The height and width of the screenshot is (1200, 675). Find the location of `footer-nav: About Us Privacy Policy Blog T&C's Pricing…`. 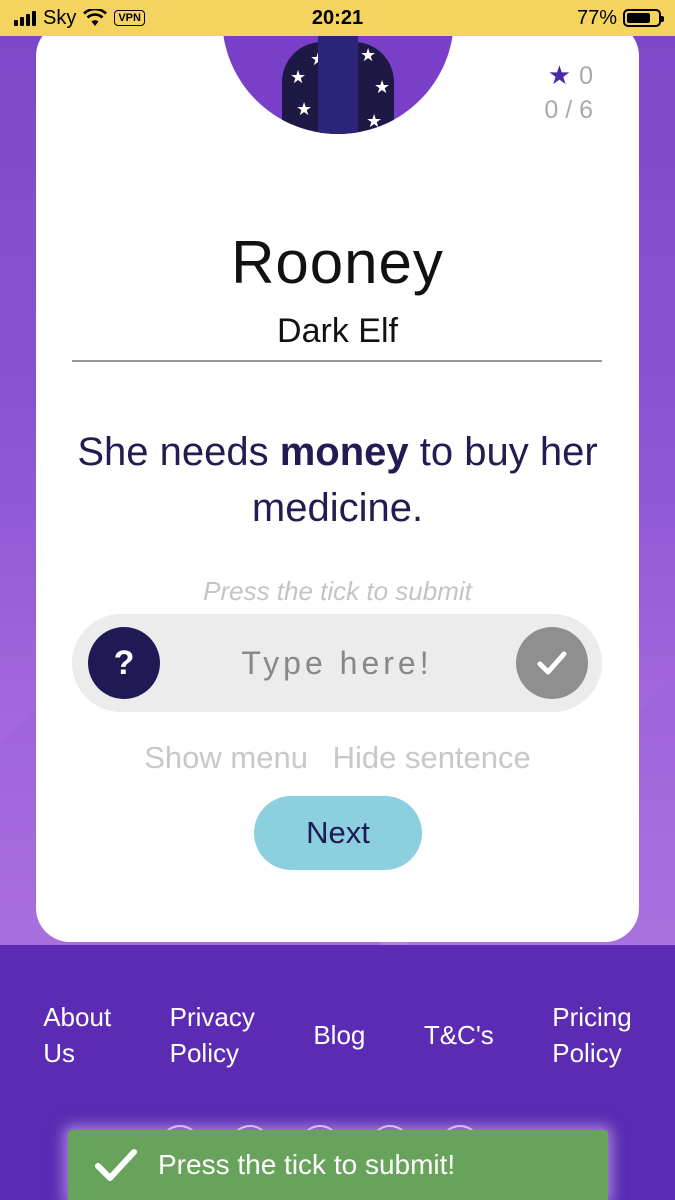

footer-nav: About Us Privacy Policy Blog T&C's Pricing… is located at coordinates (337, 1035).